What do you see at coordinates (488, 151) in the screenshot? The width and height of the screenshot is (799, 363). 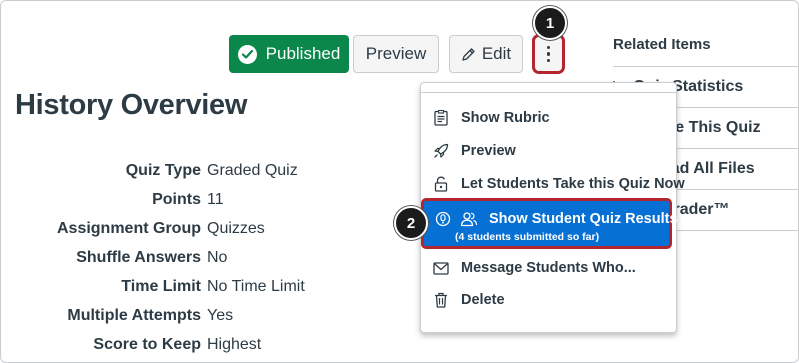 I see `menu-item-label: Preview` at bounding box center [488, 151].